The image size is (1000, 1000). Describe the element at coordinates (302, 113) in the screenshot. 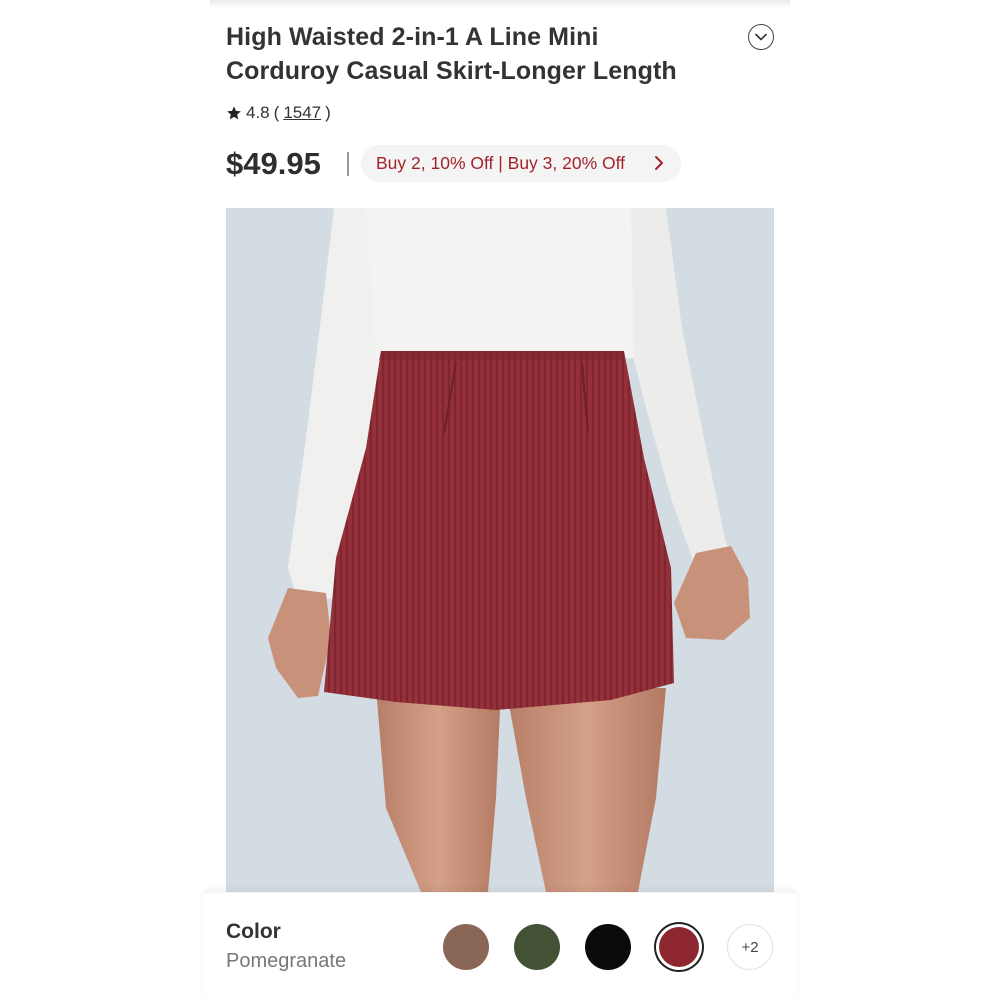

I see `review-count-link: 1547` at that location.